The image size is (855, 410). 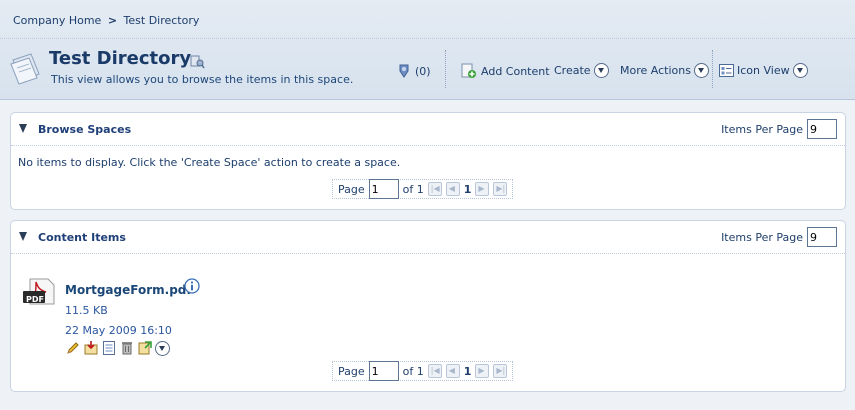 What do you see at coordinates (428, 237) in the screenshot?
I see `panel-header: Content Items Items Per Page` at bounding box center [428, 237].